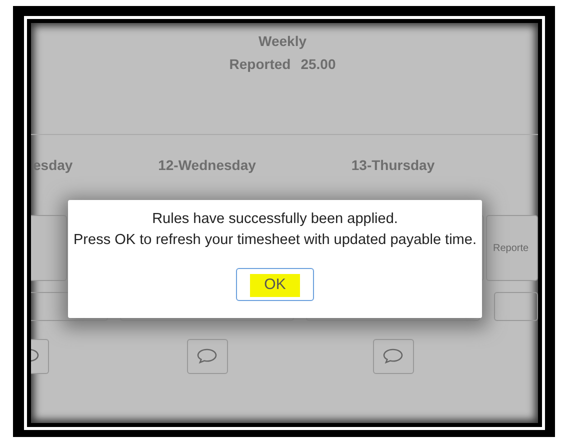  What do you see at coordinates (275, 219) in the screenshot?
I see `dialog-message: Rules have successfully been applied.` at bounding box center [275, 219].